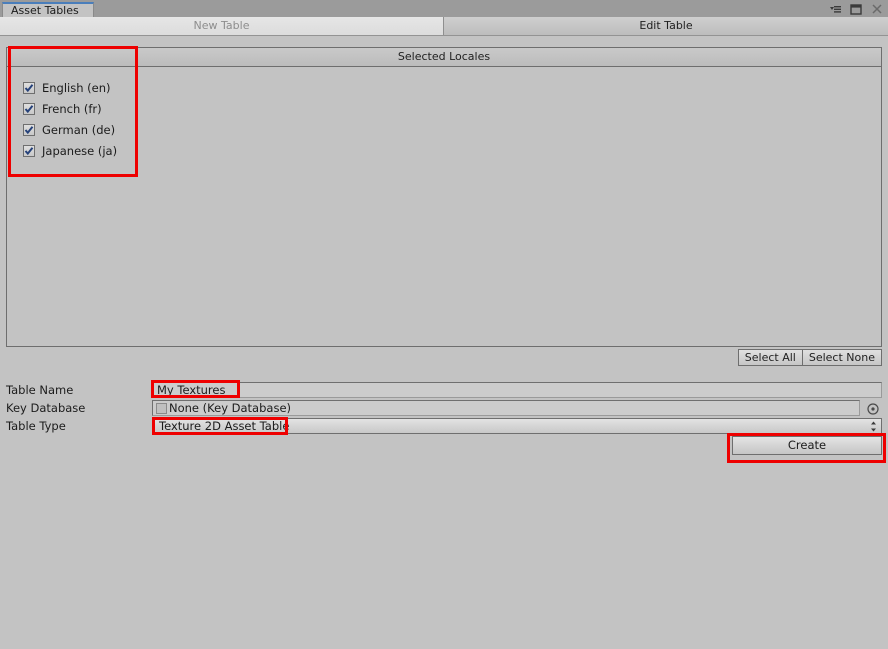  What do you see at coordinates (224, 426) in the screenshot?
I see `table-type-value: Texture 2D Asset Table` at bounding box center [224, 426].